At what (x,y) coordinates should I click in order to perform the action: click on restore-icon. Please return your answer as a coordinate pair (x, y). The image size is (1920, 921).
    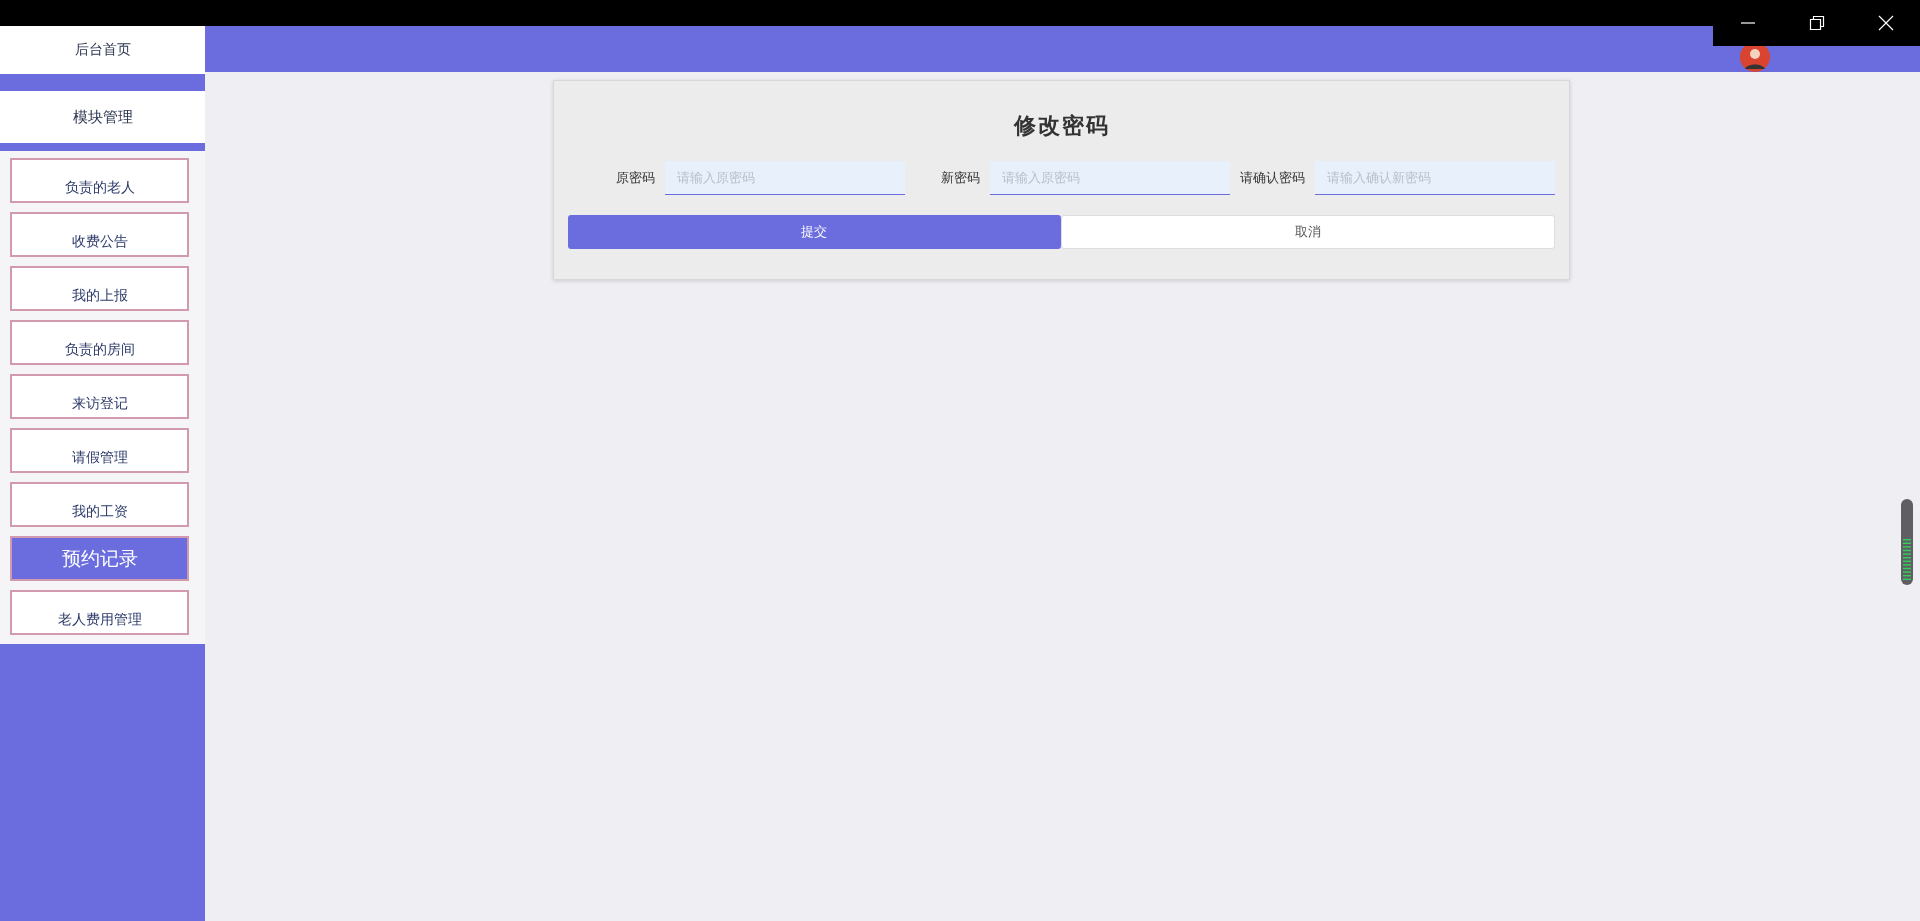
    Looking at the image, I should click on (1816, 23).